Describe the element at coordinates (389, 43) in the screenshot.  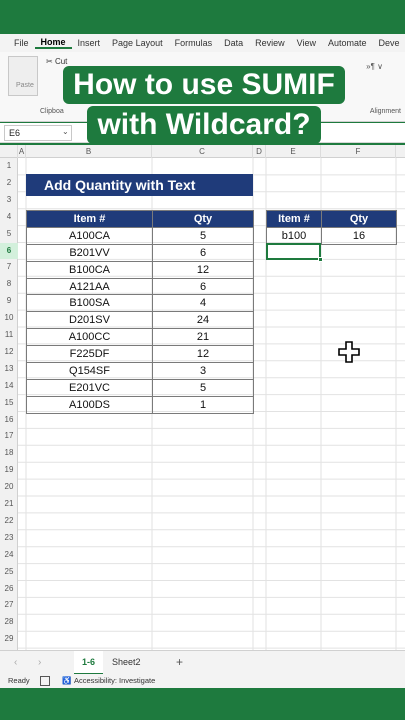
I see `menu-developer: Deve` at that location.